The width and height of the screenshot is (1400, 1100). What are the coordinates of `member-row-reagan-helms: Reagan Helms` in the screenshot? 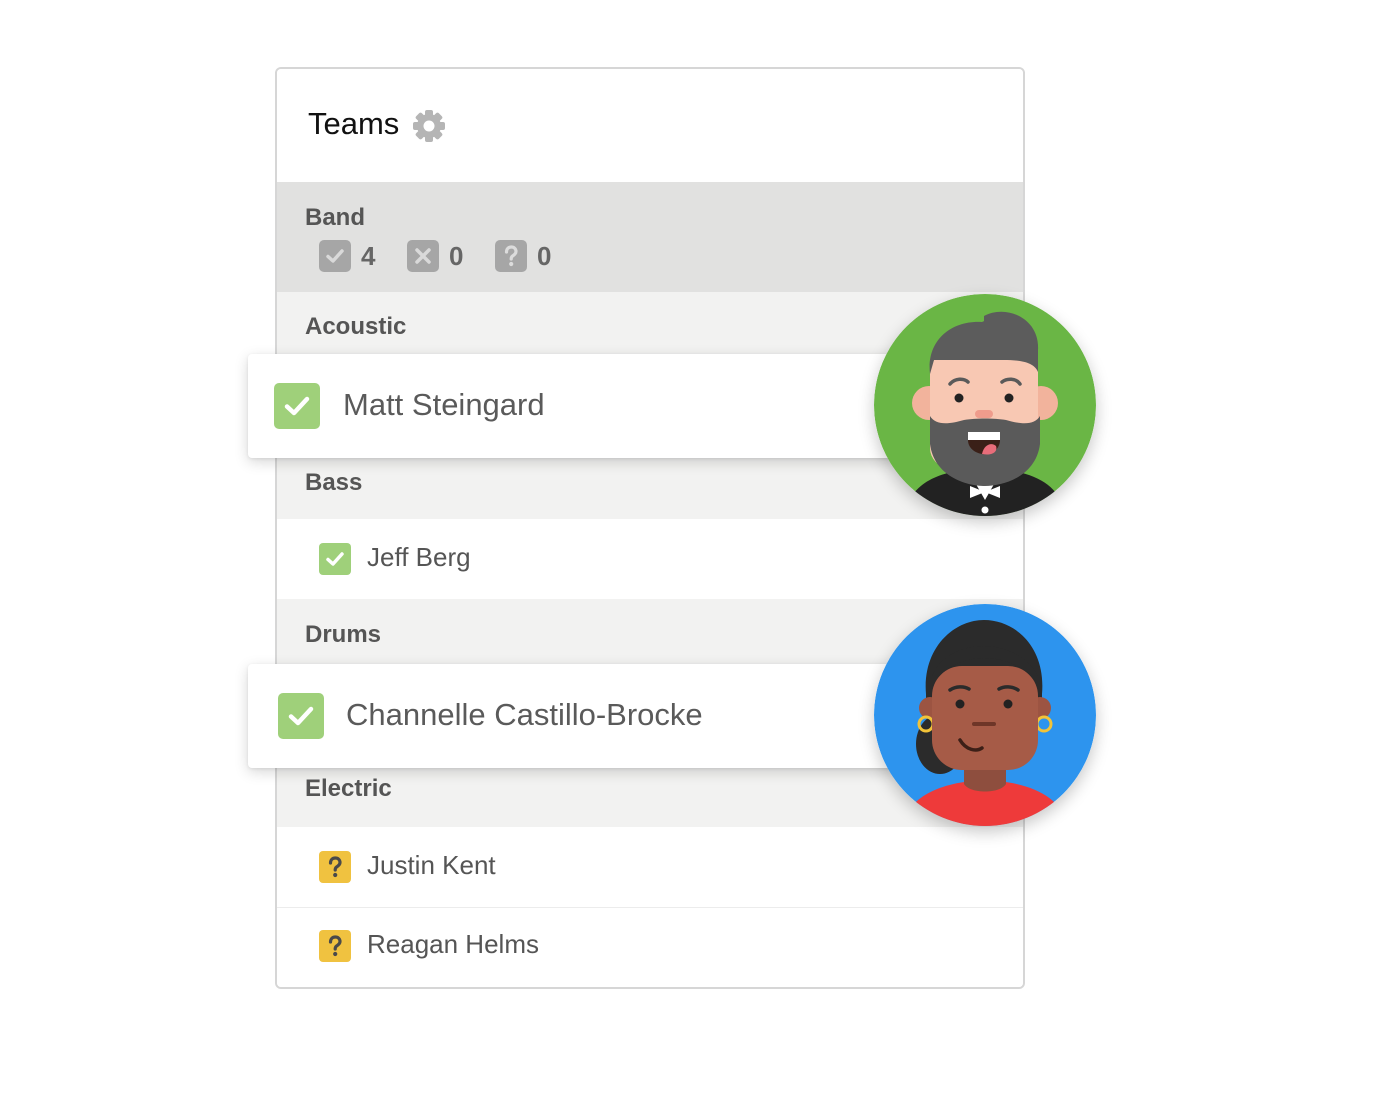 It's located at (650, 947).